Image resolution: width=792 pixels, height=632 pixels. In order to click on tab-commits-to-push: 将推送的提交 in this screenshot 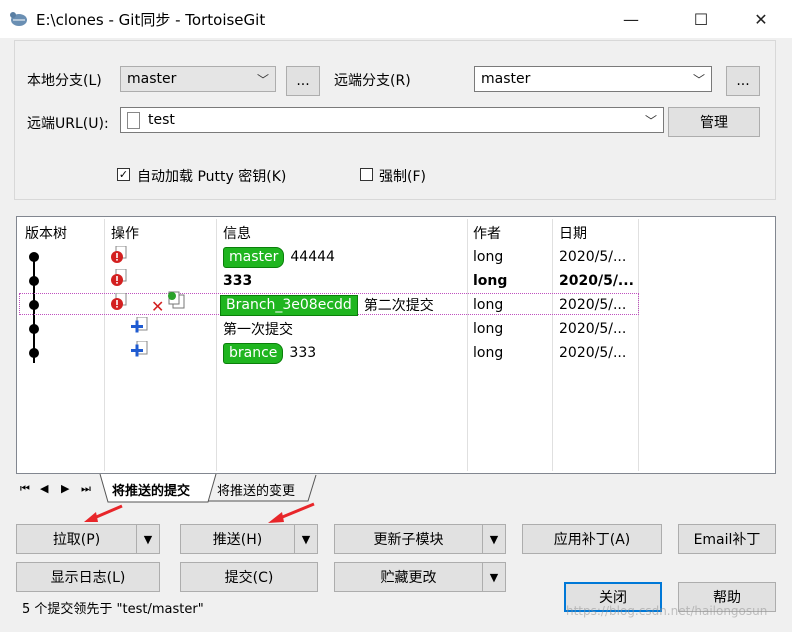, I will do `click(151, 489)`.